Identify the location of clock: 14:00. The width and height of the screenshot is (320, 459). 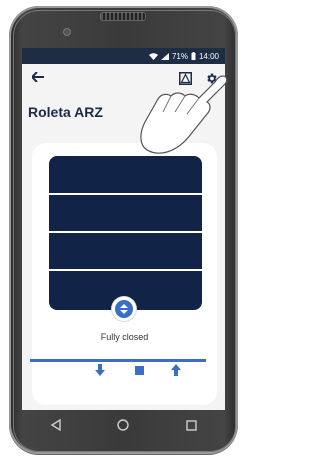
(208, 56).